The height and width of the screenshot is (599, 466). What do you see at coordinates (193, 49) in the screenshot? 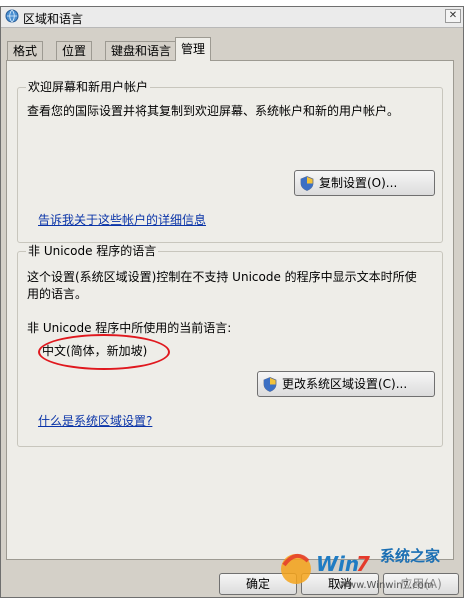
I see `tab-administrative: 管理` at bounding box center [193, 49].